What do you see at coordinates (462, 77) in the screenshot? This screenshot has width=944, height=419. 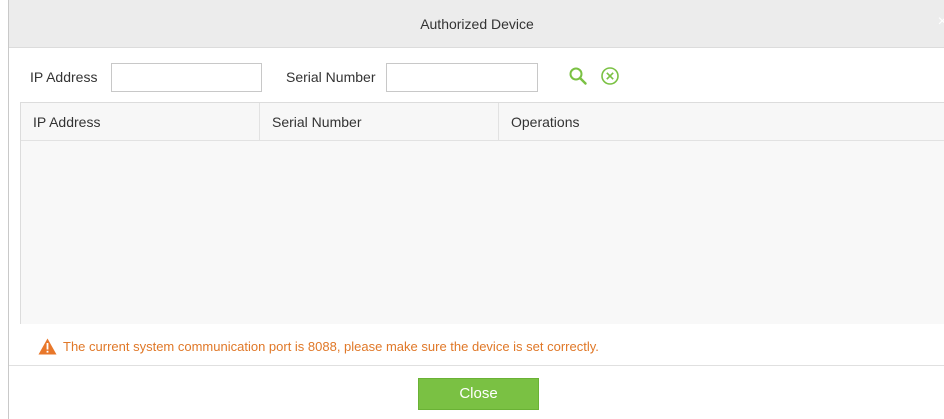 I see `serial-number-input` at bounding box center [462, 77].